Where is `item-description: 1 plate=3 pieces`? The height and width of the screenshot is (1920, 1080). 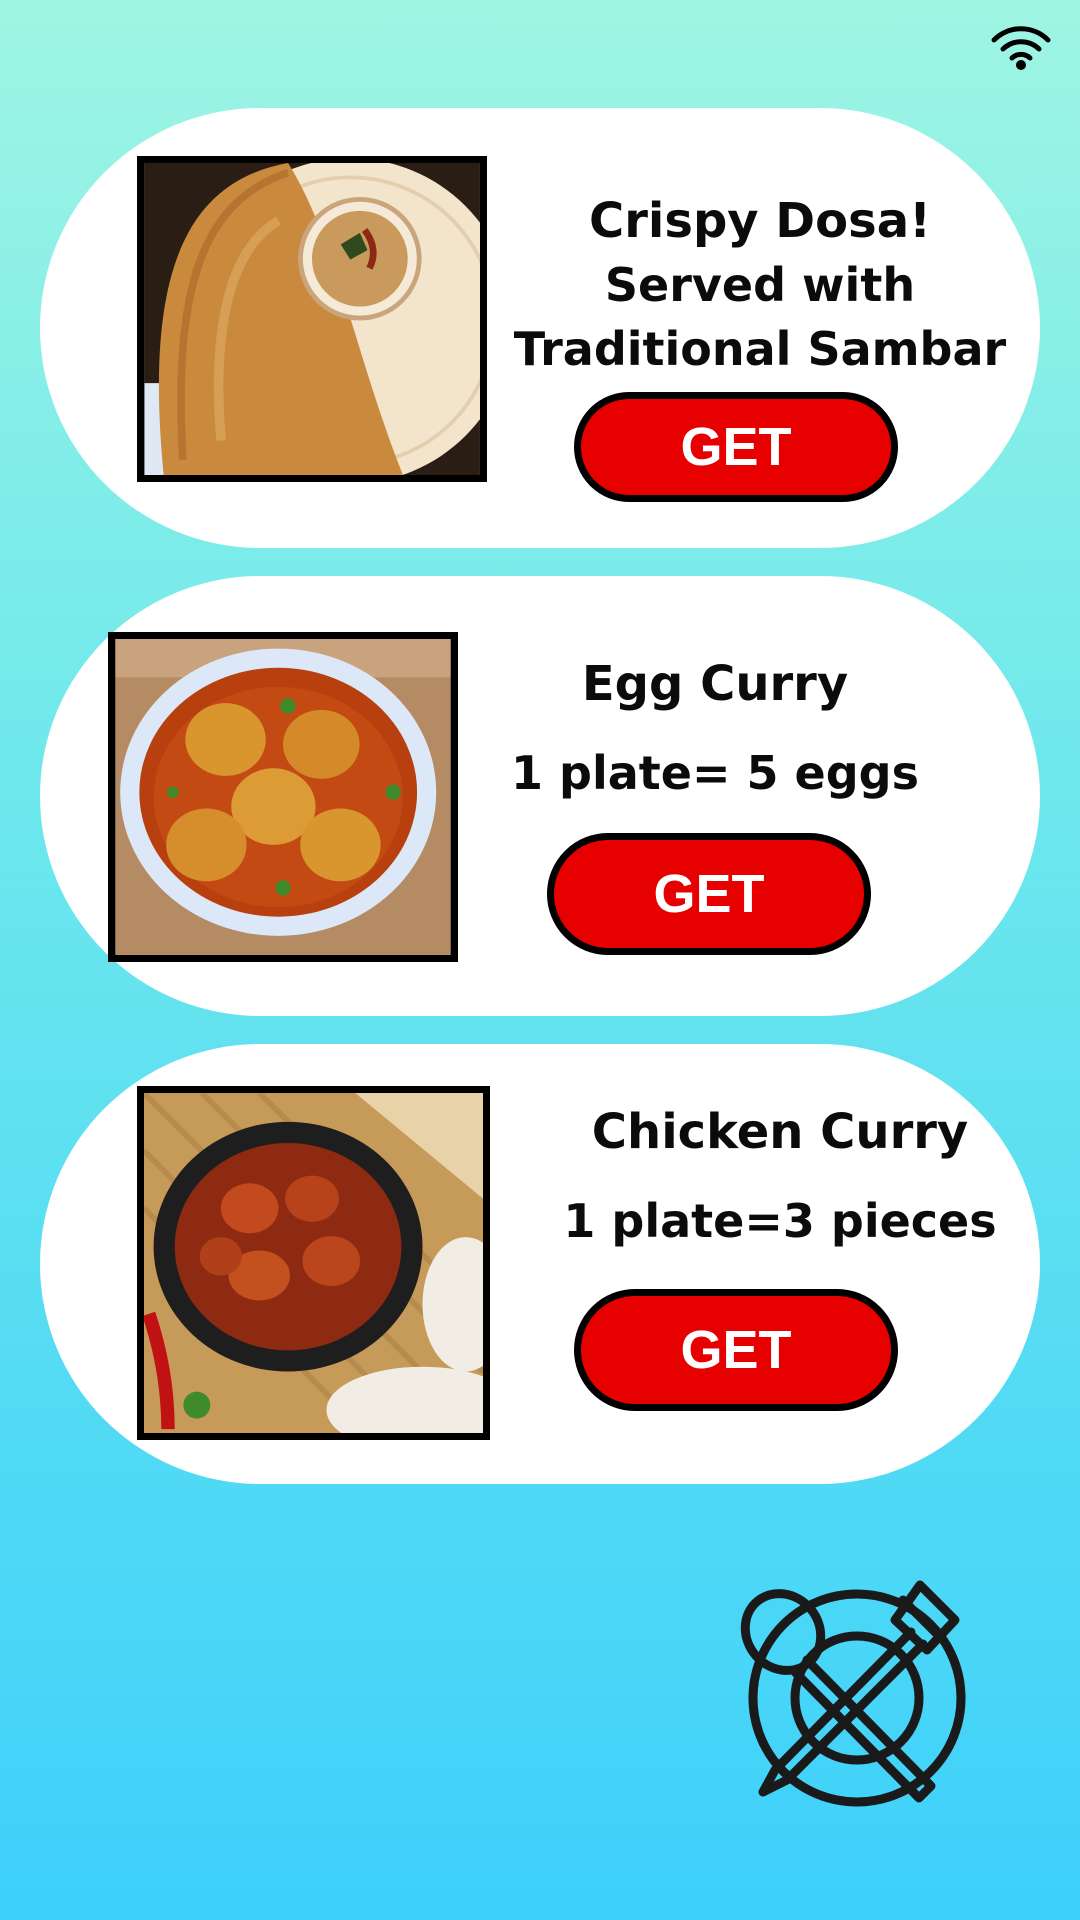 item-description: 1 plate=3 pieces is located at coordinates (780, 1221).